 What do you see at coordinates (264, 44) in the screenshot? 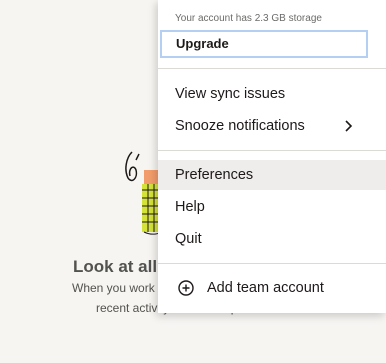
I see `upgrade-button: Upgrade` at bounding box center [264, 44].